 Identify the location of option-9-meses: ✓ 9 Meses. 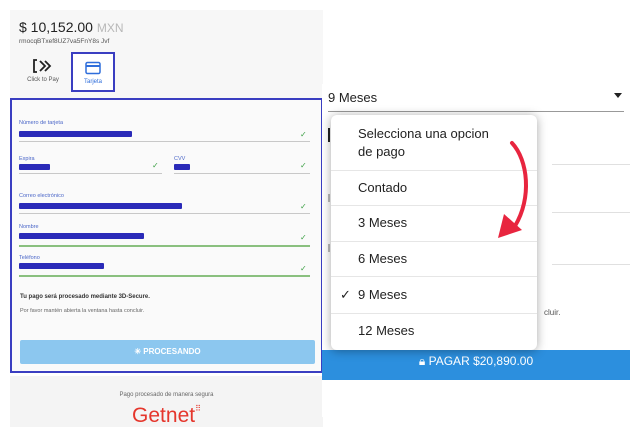
(434, 296).